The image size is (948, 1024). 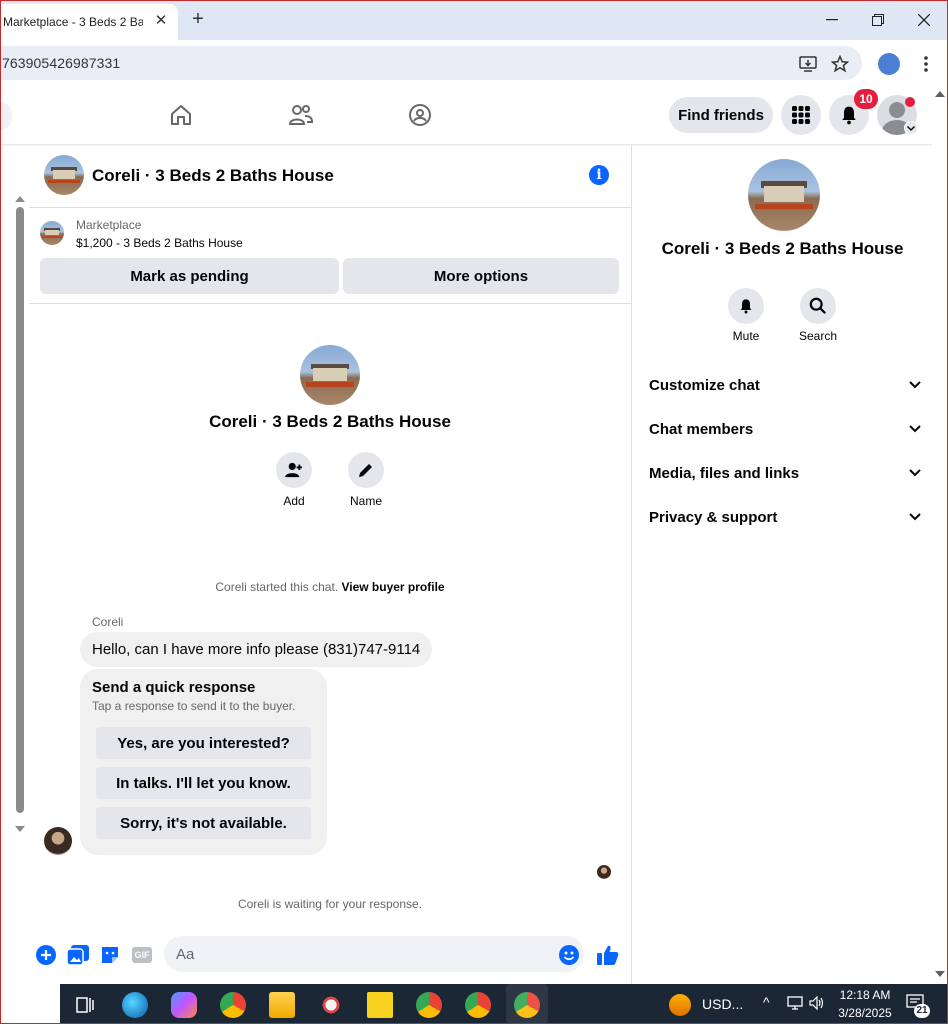 I want to click on groups-icon, so click(x=420, y=115).